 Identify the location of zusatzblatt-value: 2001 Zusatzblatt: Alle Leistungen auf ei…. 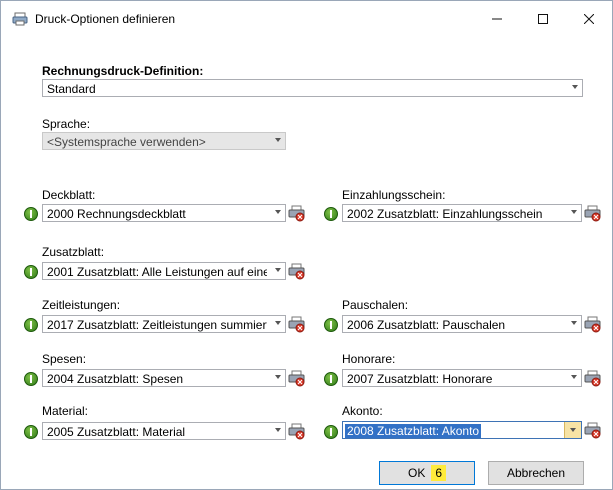
(157, 272).